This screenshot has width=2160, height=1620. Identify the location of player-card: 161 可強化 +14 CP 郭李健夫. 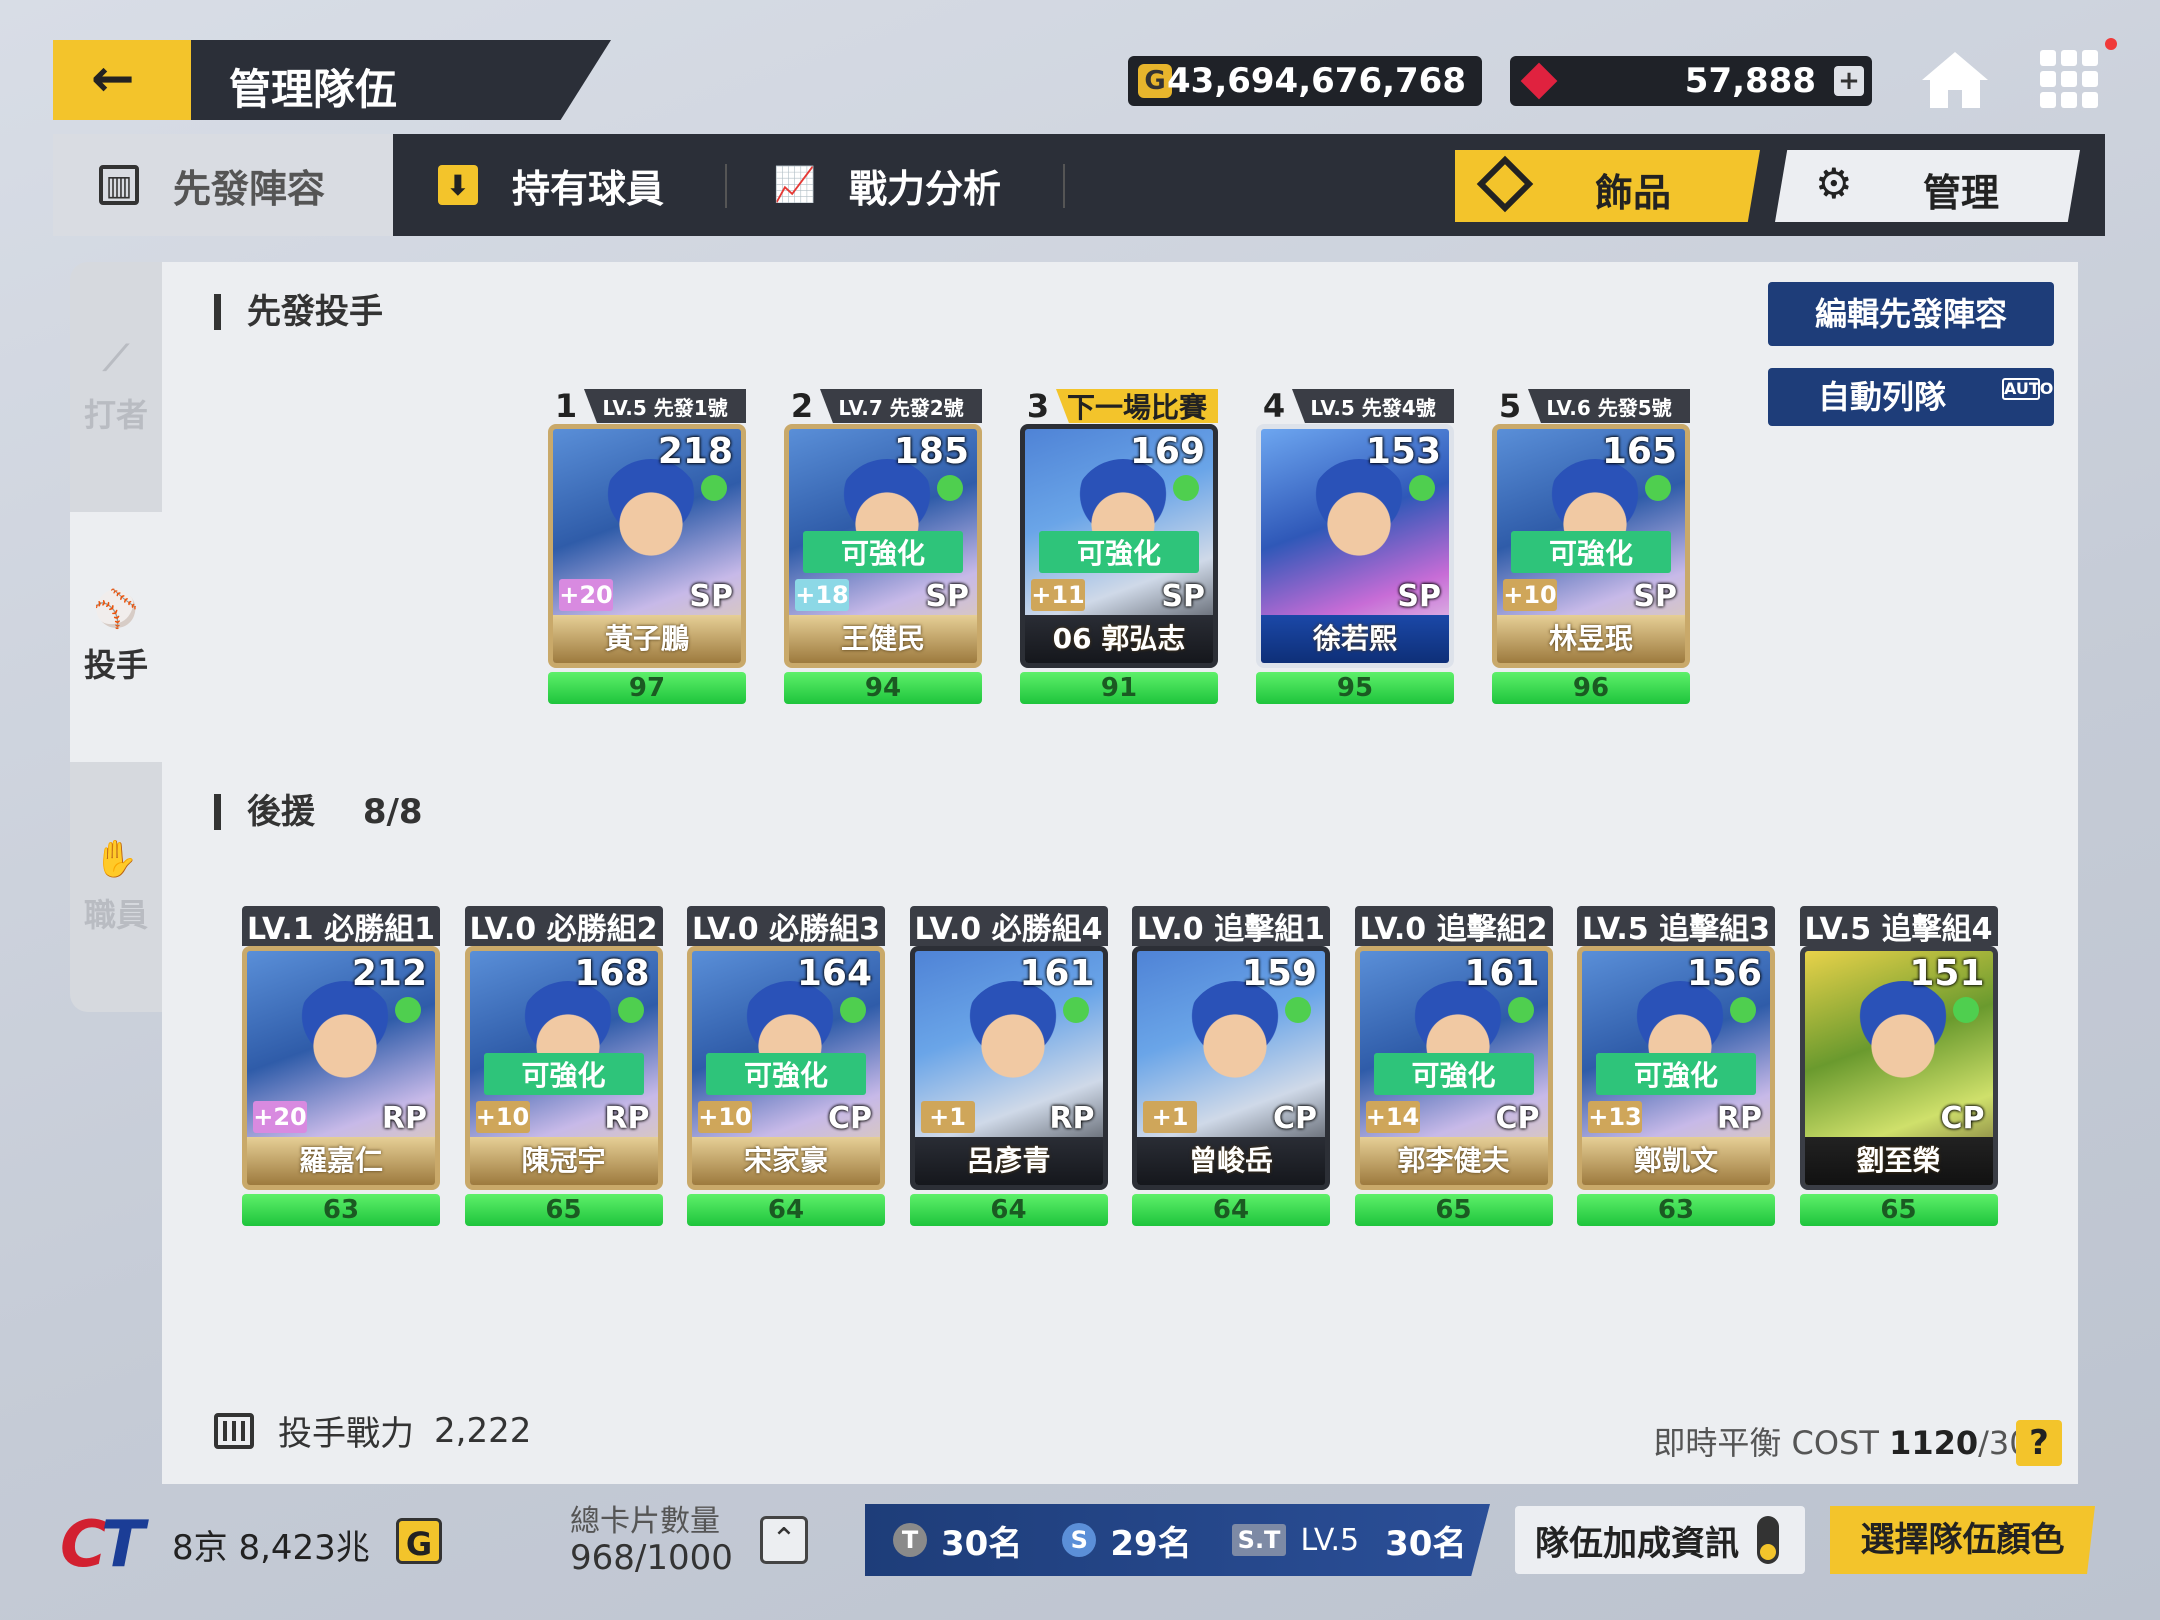
(1453, 1068).